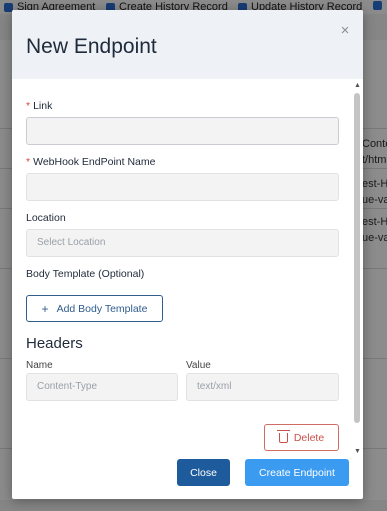  What do you see at coordinates (309, 437) in the screenshot?
I see `delete-label: Delete` at bounding box center [309, 437].